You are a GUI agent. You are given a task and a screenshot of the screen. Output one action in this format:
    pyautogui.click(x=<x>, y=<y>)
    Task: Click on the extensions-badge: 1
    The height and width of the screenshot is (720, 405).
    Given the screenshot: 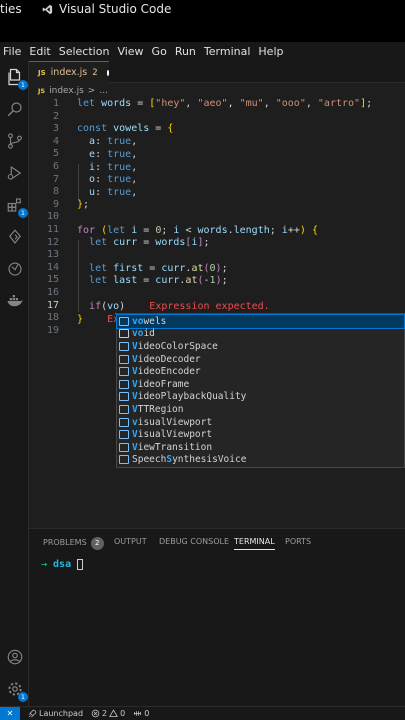 What is the action you would take?
    pyautogui.click(x=23, y=213)
    